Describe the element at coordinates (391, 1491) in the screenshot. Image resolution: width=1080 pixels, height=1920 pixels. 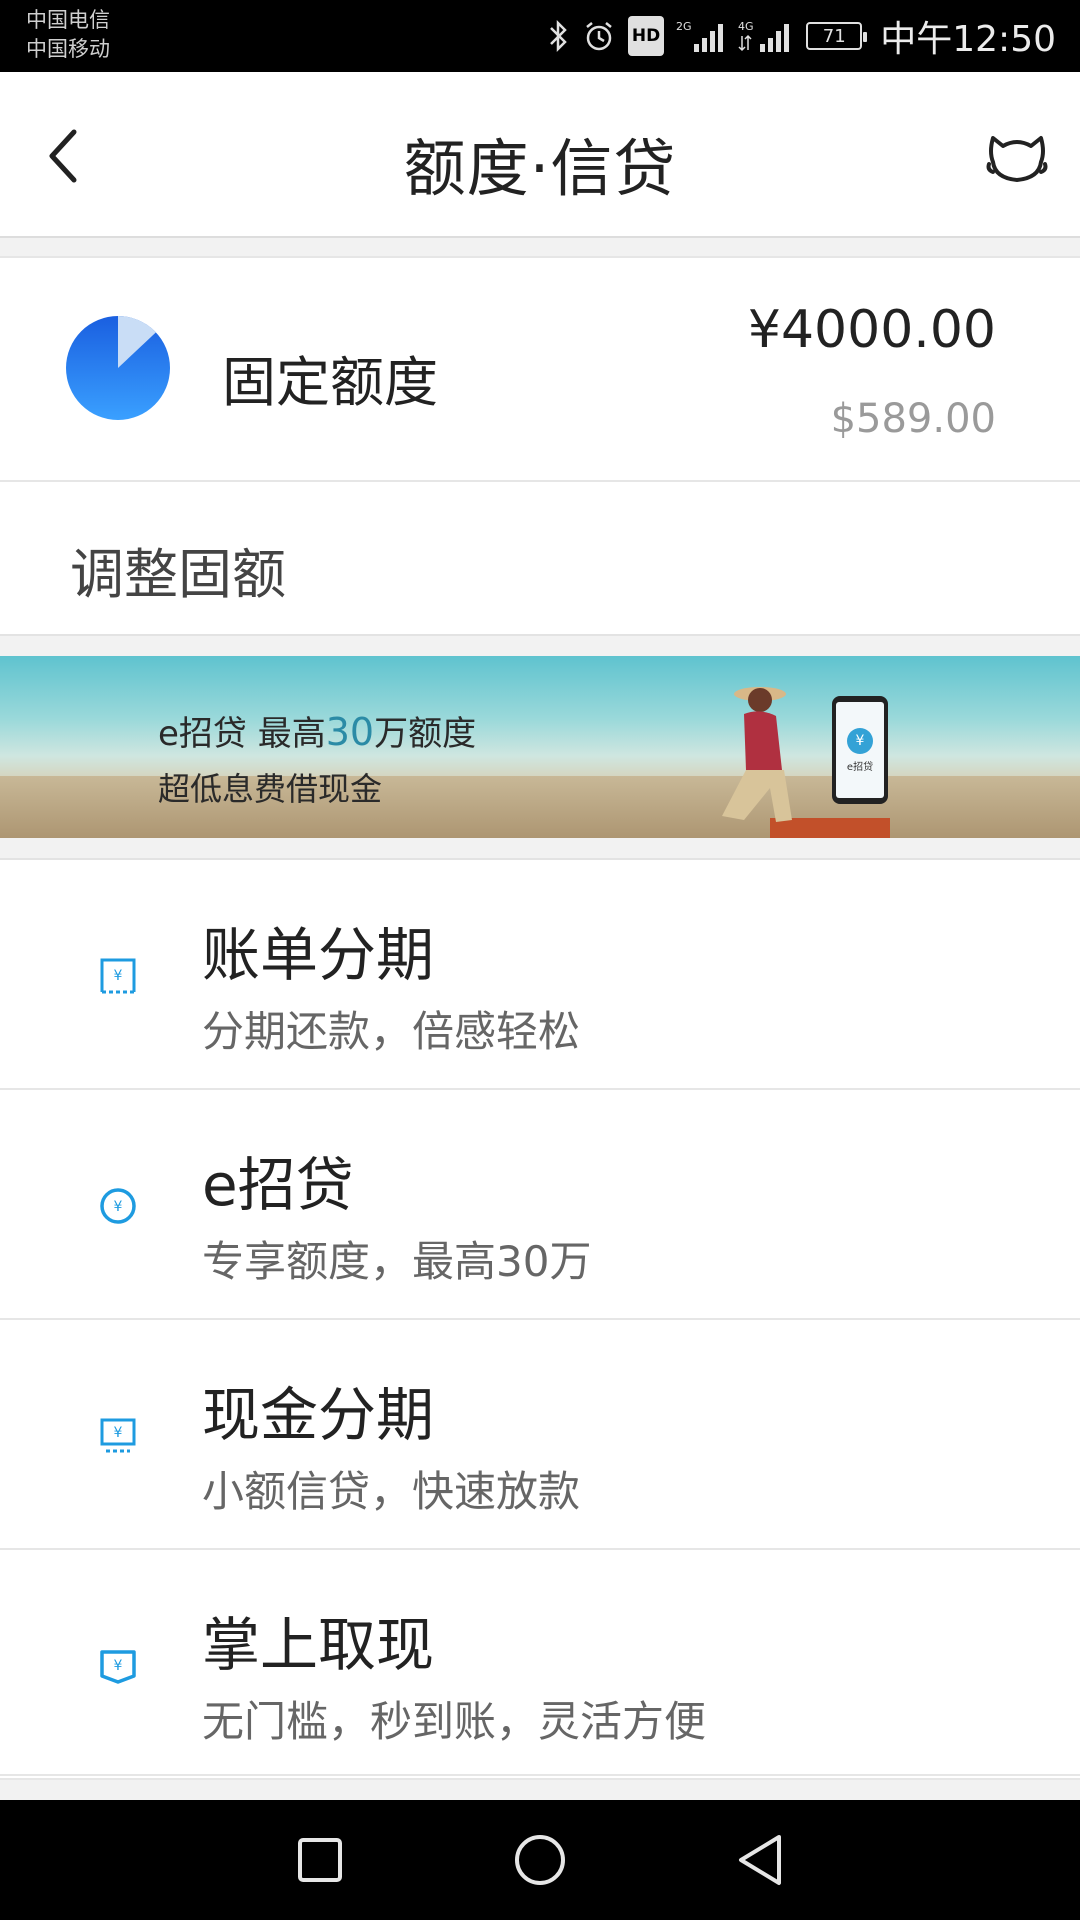
I see `service-subtitle: 小额信贷，快速放款` at that location.